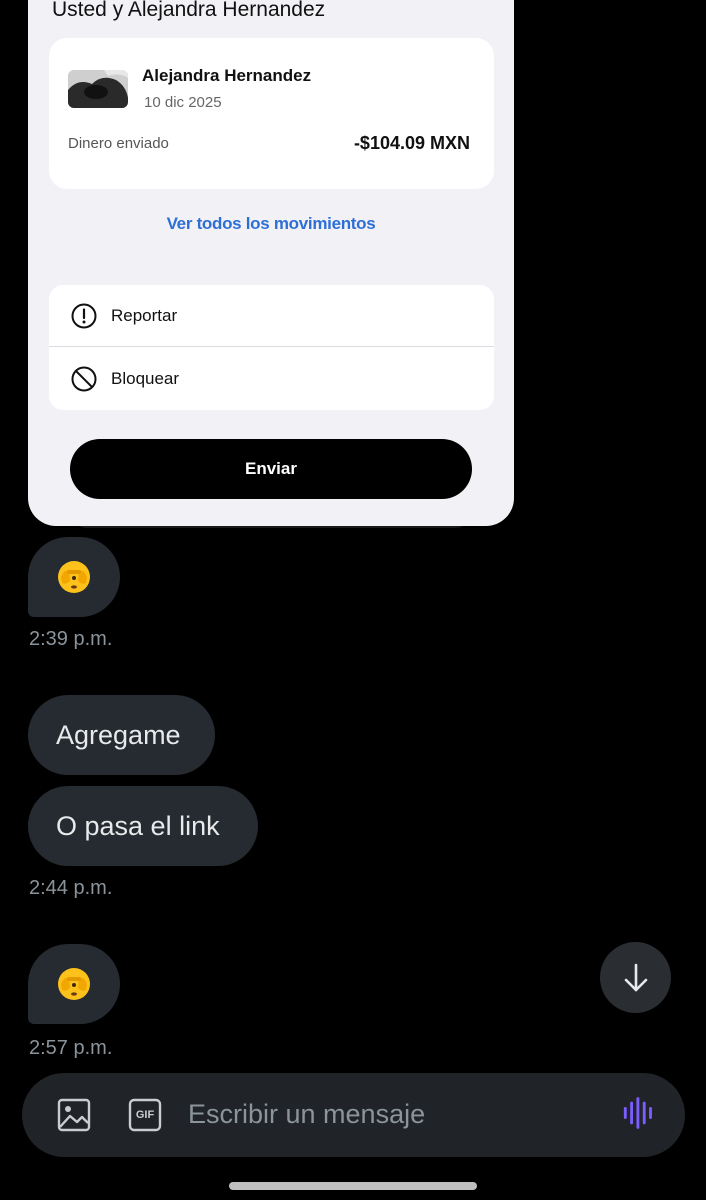 This screenshot has height=1200, width=706. What do you see at coordinates (189, 10) in the screenshot?
I see `card-header: Usted y Alejandra Hernandez` at bounding box center [189, 10].